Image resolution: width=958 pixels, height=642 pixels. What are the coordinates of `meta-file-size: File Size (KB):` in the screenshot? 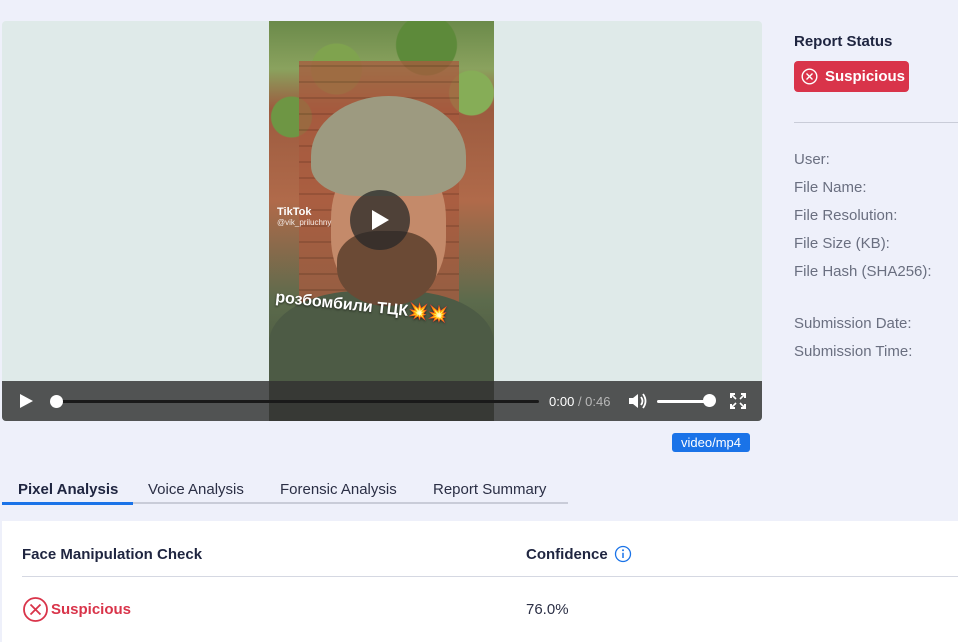 It's located at (842, 243).